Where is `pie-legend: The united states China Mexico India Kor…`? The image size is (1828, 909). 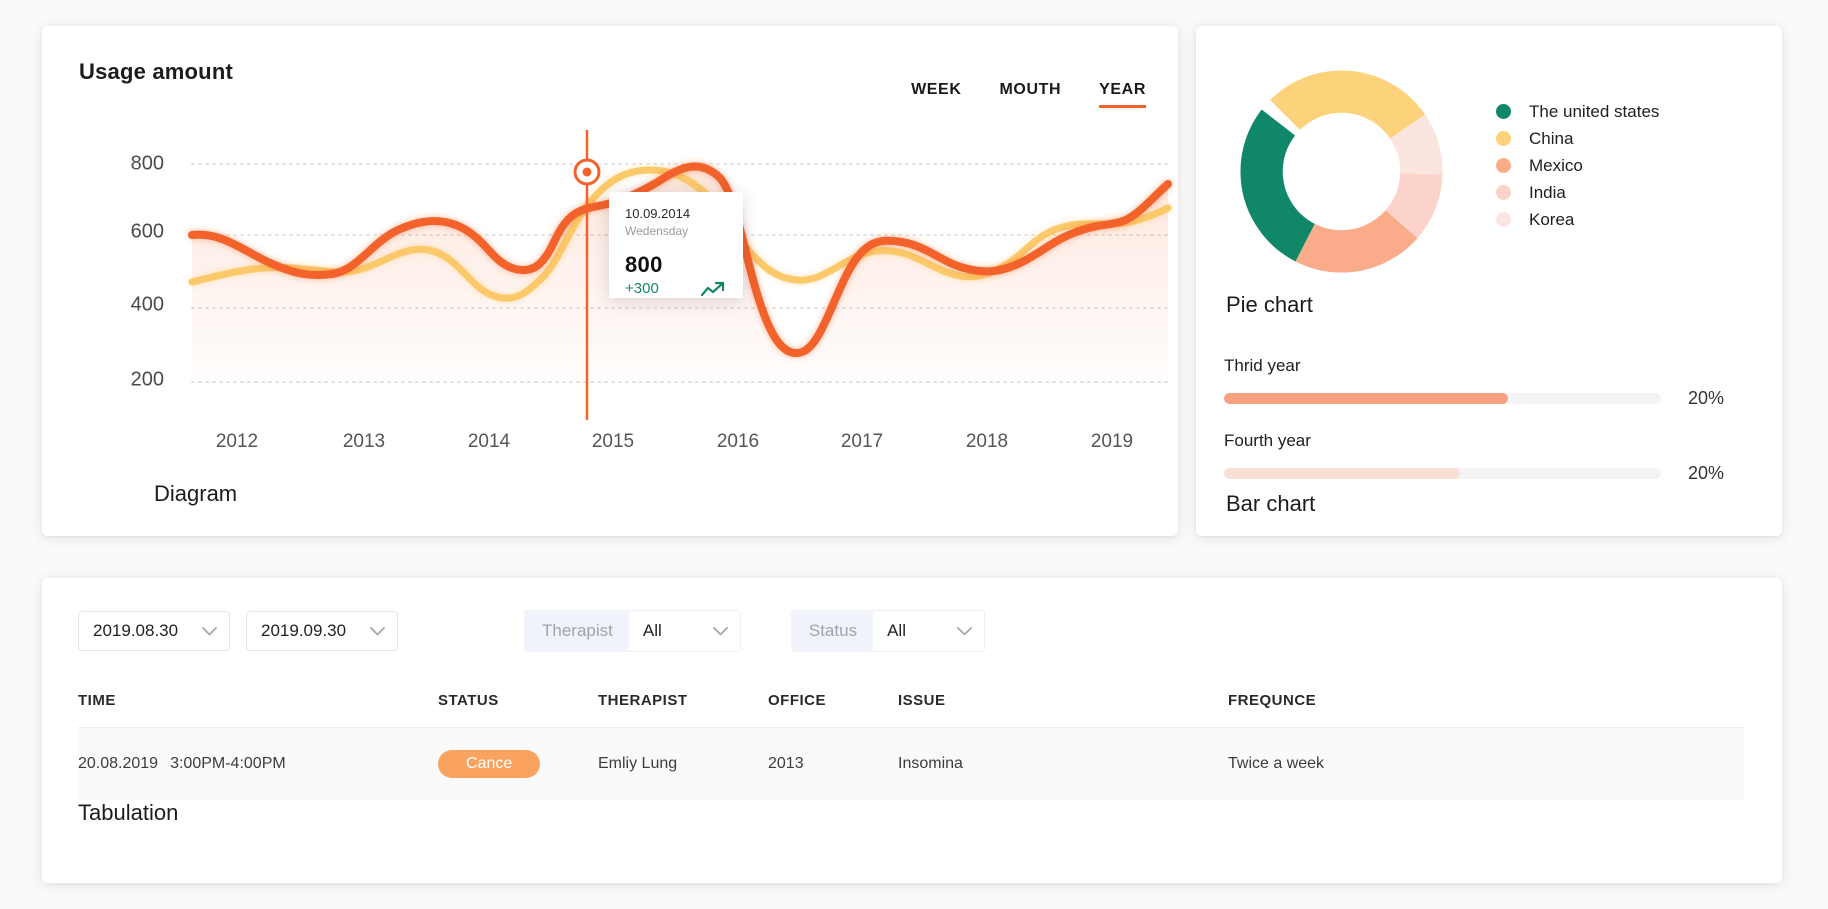
pie-legend: The united states China Mexico India Kor… is located at coordinates (1577, 165).